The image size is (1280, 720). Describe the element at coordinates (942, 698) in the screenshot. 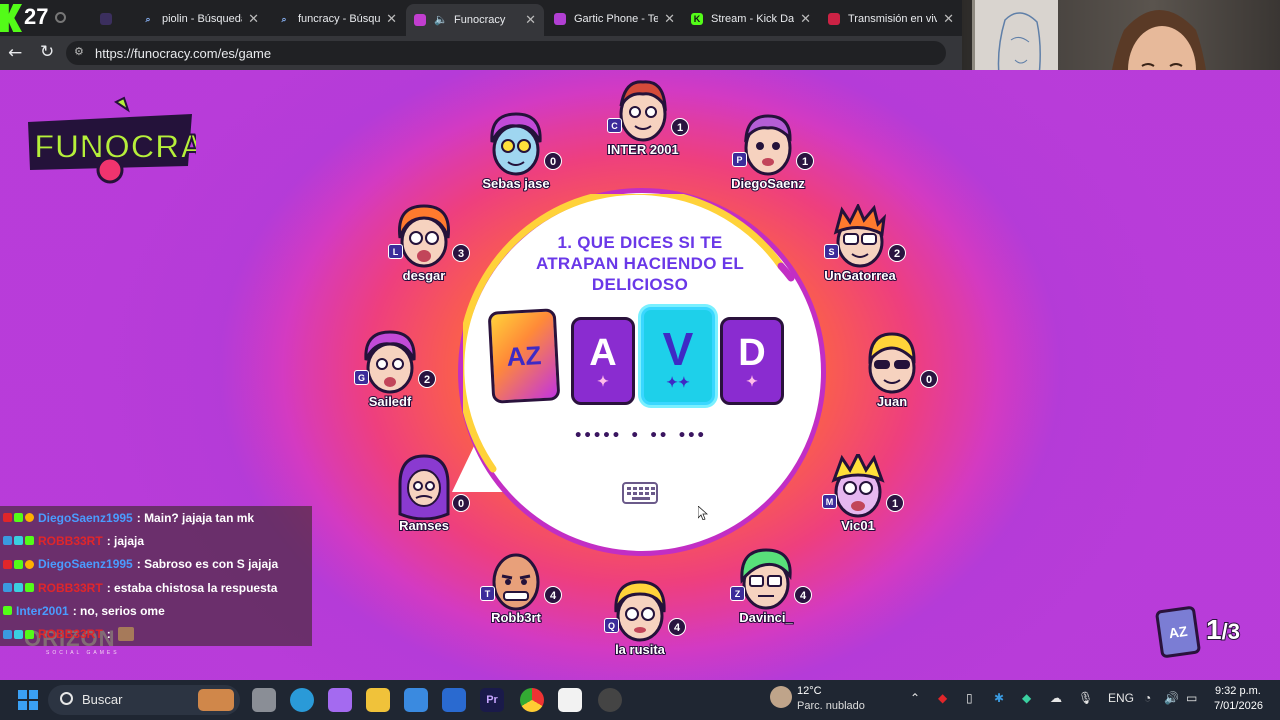

I see `shield-icon: ◆` at that location.